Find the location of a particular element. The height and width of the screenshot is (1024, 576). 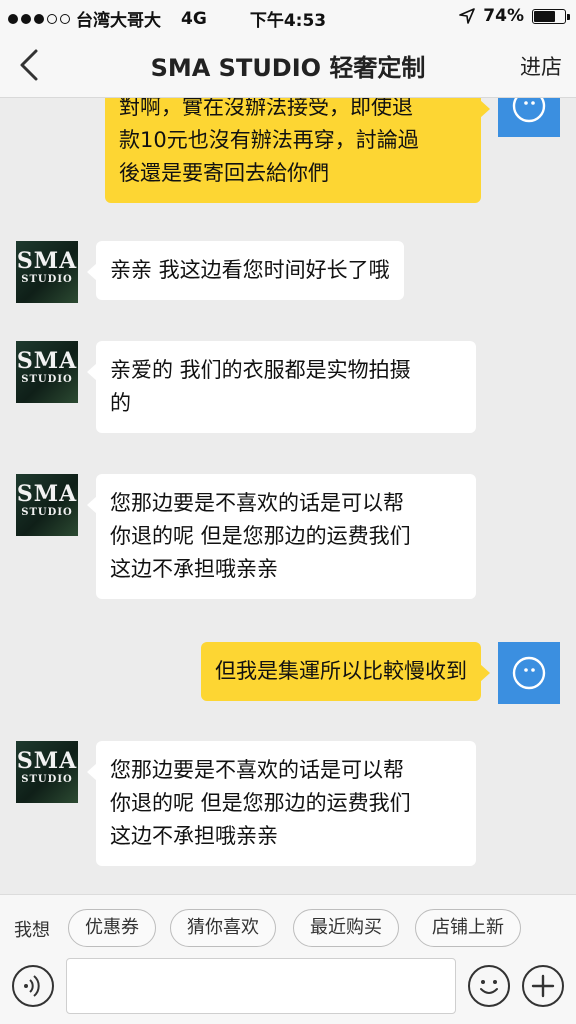

chevron-left-icon is located at coordinates (29, 65).